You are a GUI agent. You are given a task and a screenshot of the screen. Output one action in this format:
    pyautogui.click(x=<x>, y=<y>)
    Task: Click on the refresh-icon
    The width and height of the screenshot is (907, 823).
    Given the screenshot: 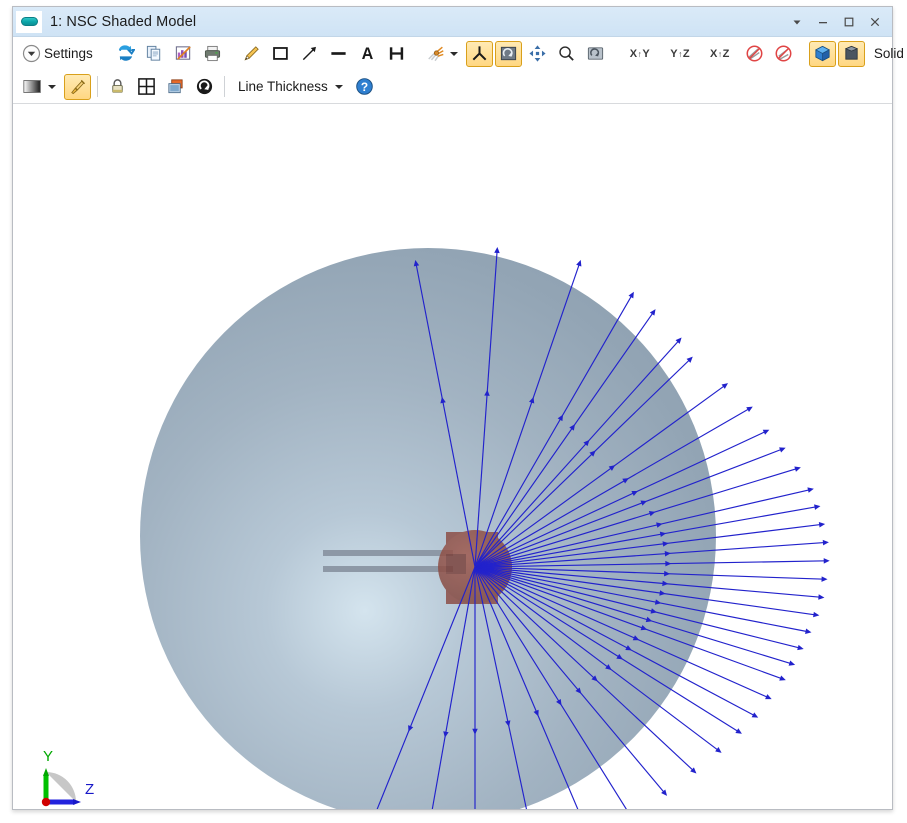 What is the action you would take?
    pyautogui.click(x=126, y=53)
    